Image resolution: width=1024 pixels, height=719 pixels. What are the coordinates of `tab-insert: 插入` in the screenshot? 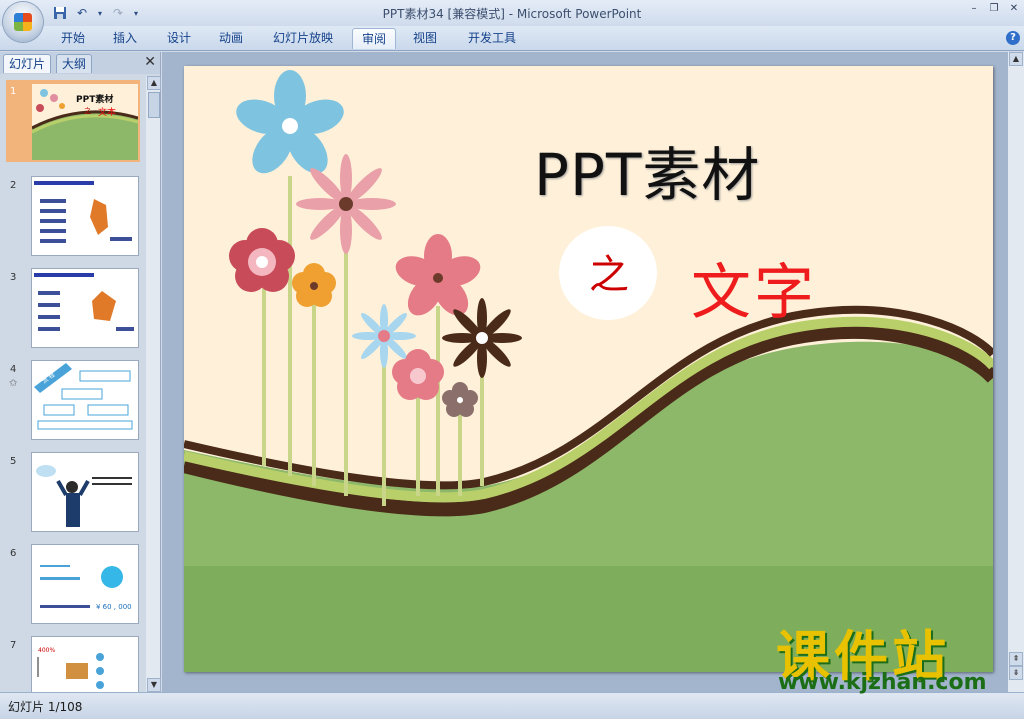 It's located at (125, 38).